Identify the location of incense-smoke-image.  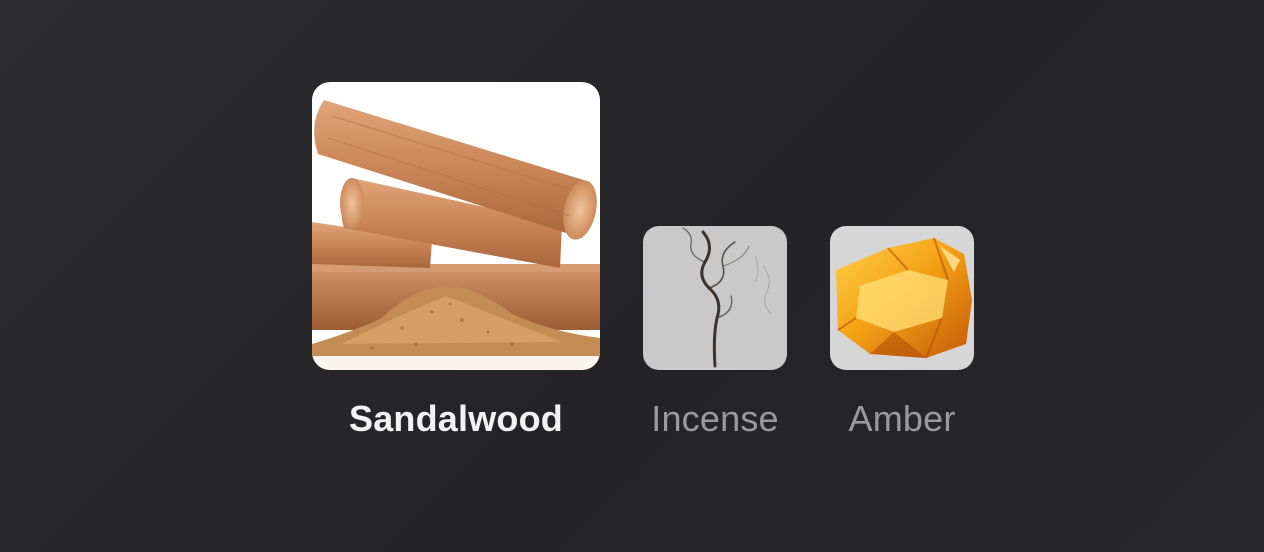
(715, 298).